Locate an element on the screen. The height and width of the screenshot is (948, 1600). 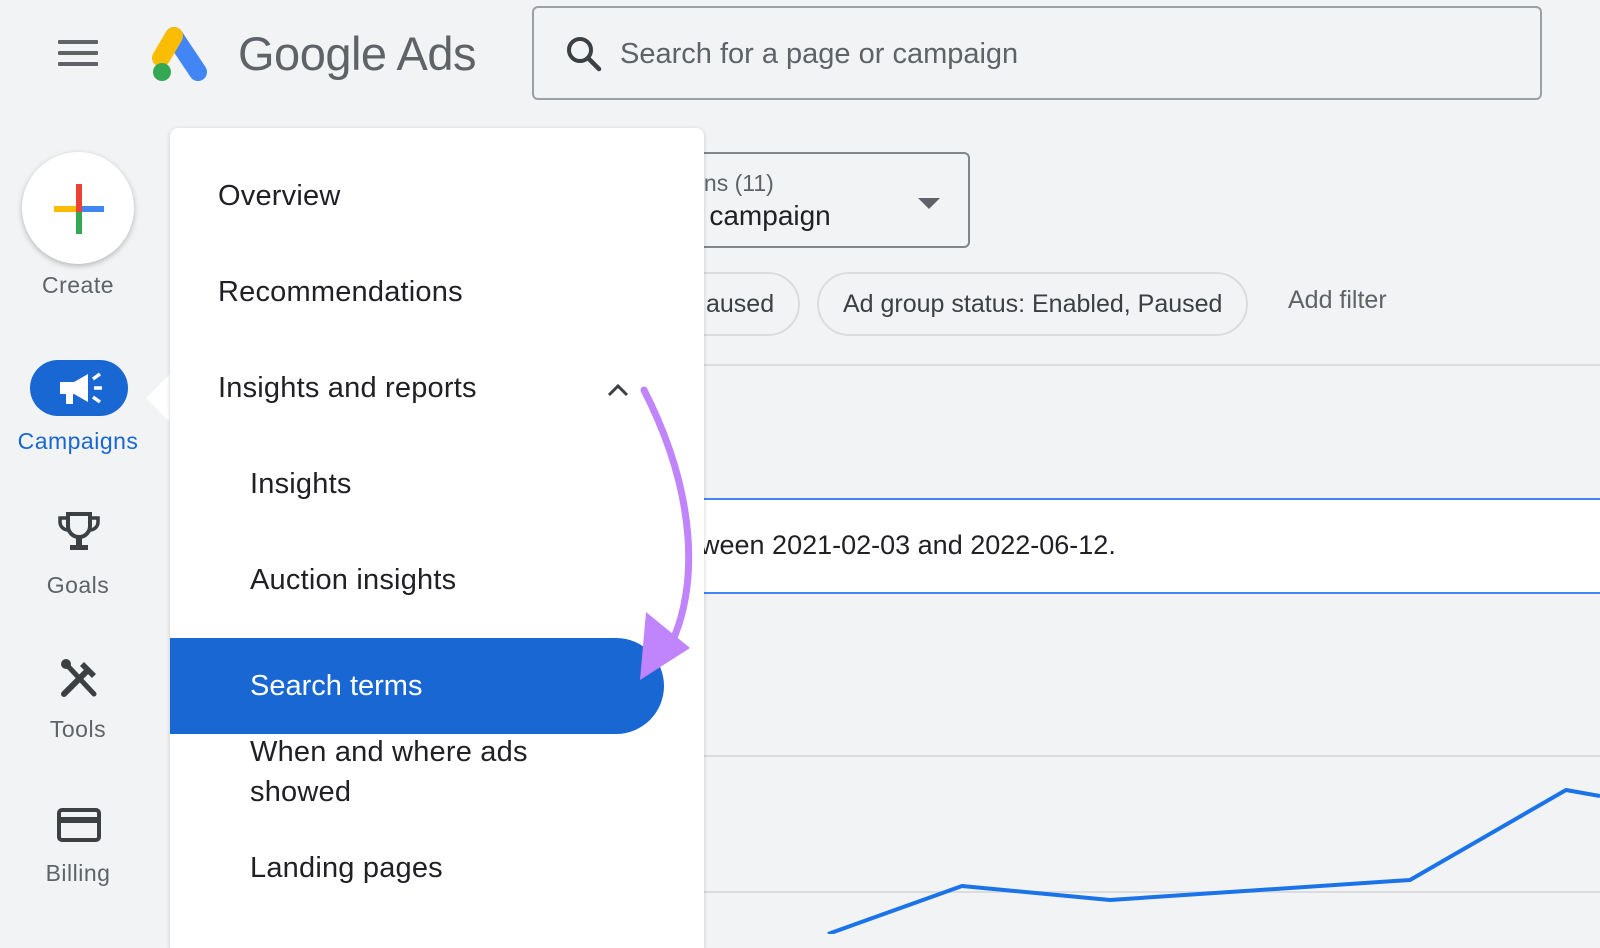
date-range-banner: ween 2021-02-03 and 2022-06-12. is located at coordinates (1150, 546).